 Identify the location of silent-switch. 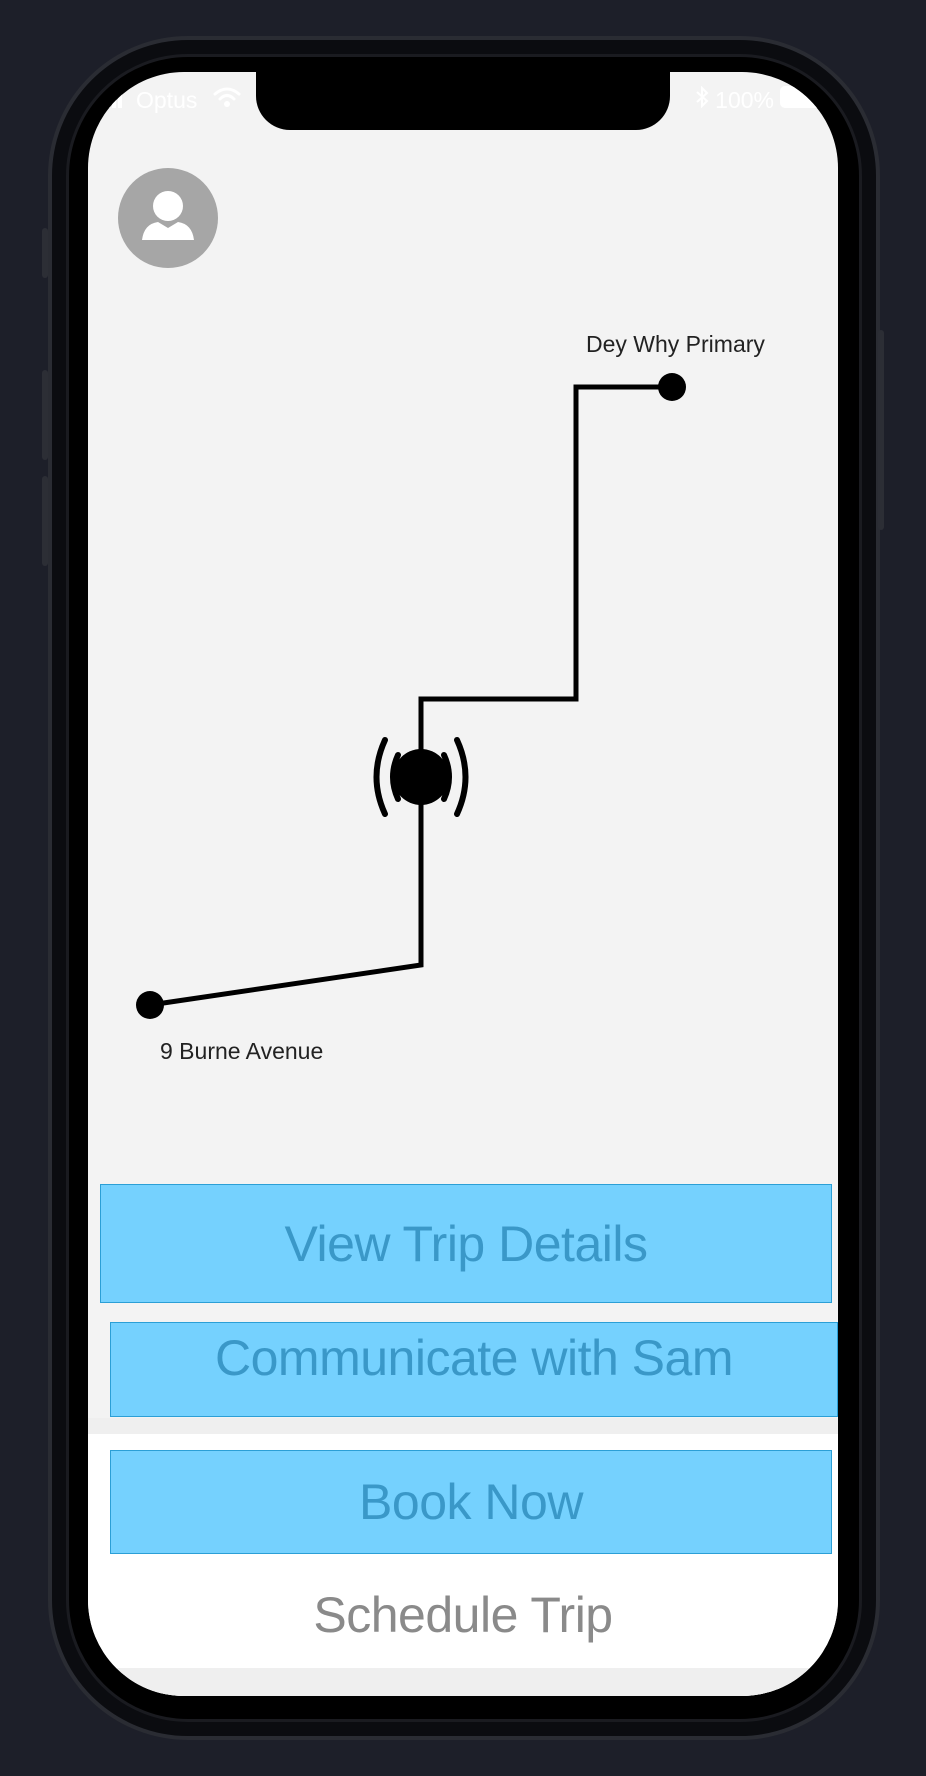
(45, 253).